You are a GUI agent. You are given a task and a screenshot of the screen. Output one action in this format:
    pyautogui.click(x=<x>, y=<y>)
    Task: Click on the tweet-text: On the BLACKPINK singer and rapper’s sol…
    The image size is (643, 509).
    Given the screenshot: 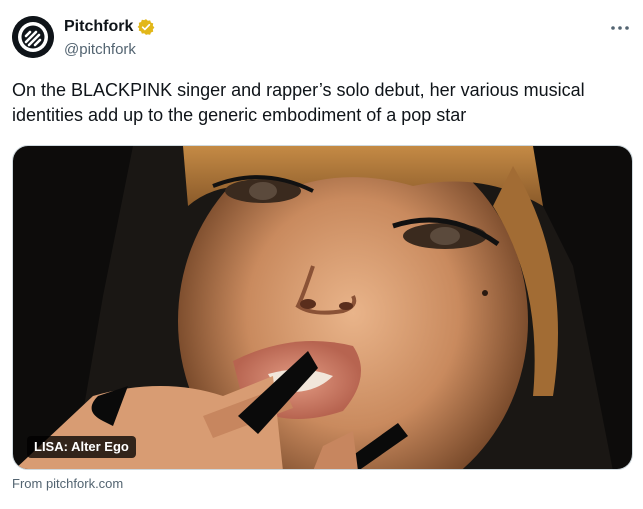 What is the action you would take?
    pyautogui.click(x=298, y=102)
    